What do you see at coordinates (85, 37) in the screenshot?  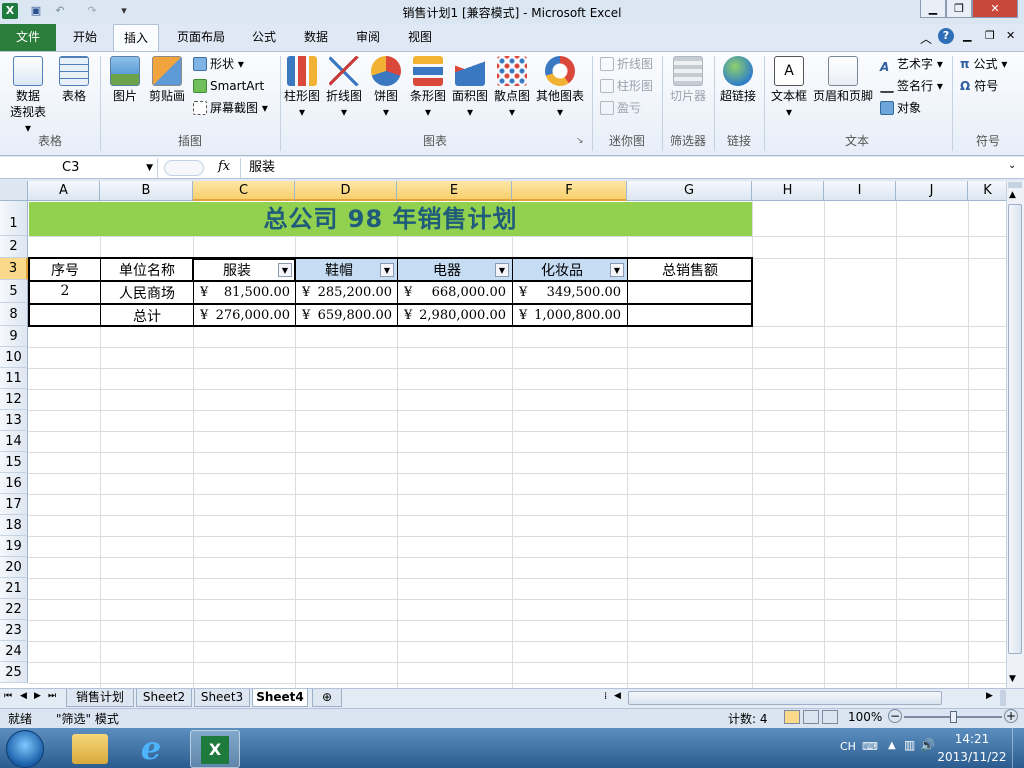 I see `tab-home: 开始` at bounding box center [85, 37].